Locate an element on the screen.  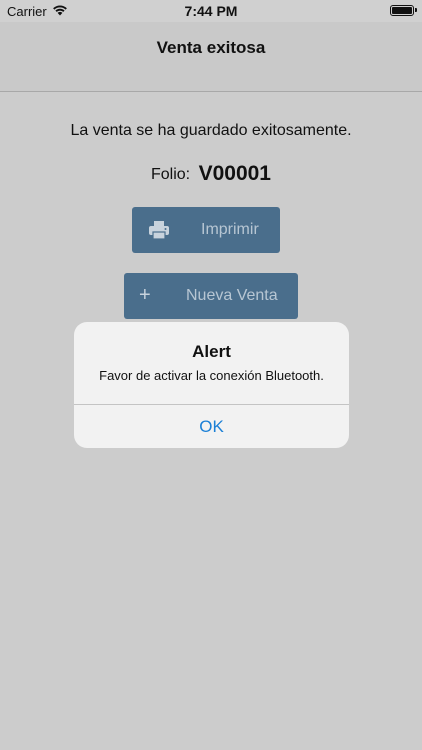
folio-line: Folio: V00001 is located at coordinates (211, 174).